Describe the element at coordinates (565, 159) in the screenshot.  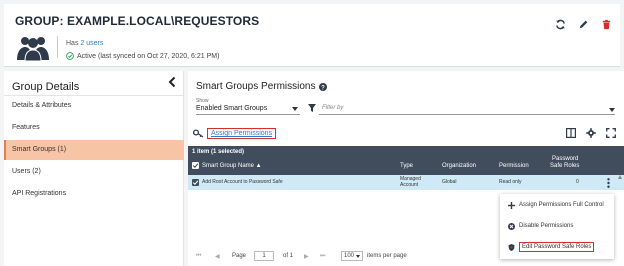
I see `column-header-roles-line1: Password` at that location.